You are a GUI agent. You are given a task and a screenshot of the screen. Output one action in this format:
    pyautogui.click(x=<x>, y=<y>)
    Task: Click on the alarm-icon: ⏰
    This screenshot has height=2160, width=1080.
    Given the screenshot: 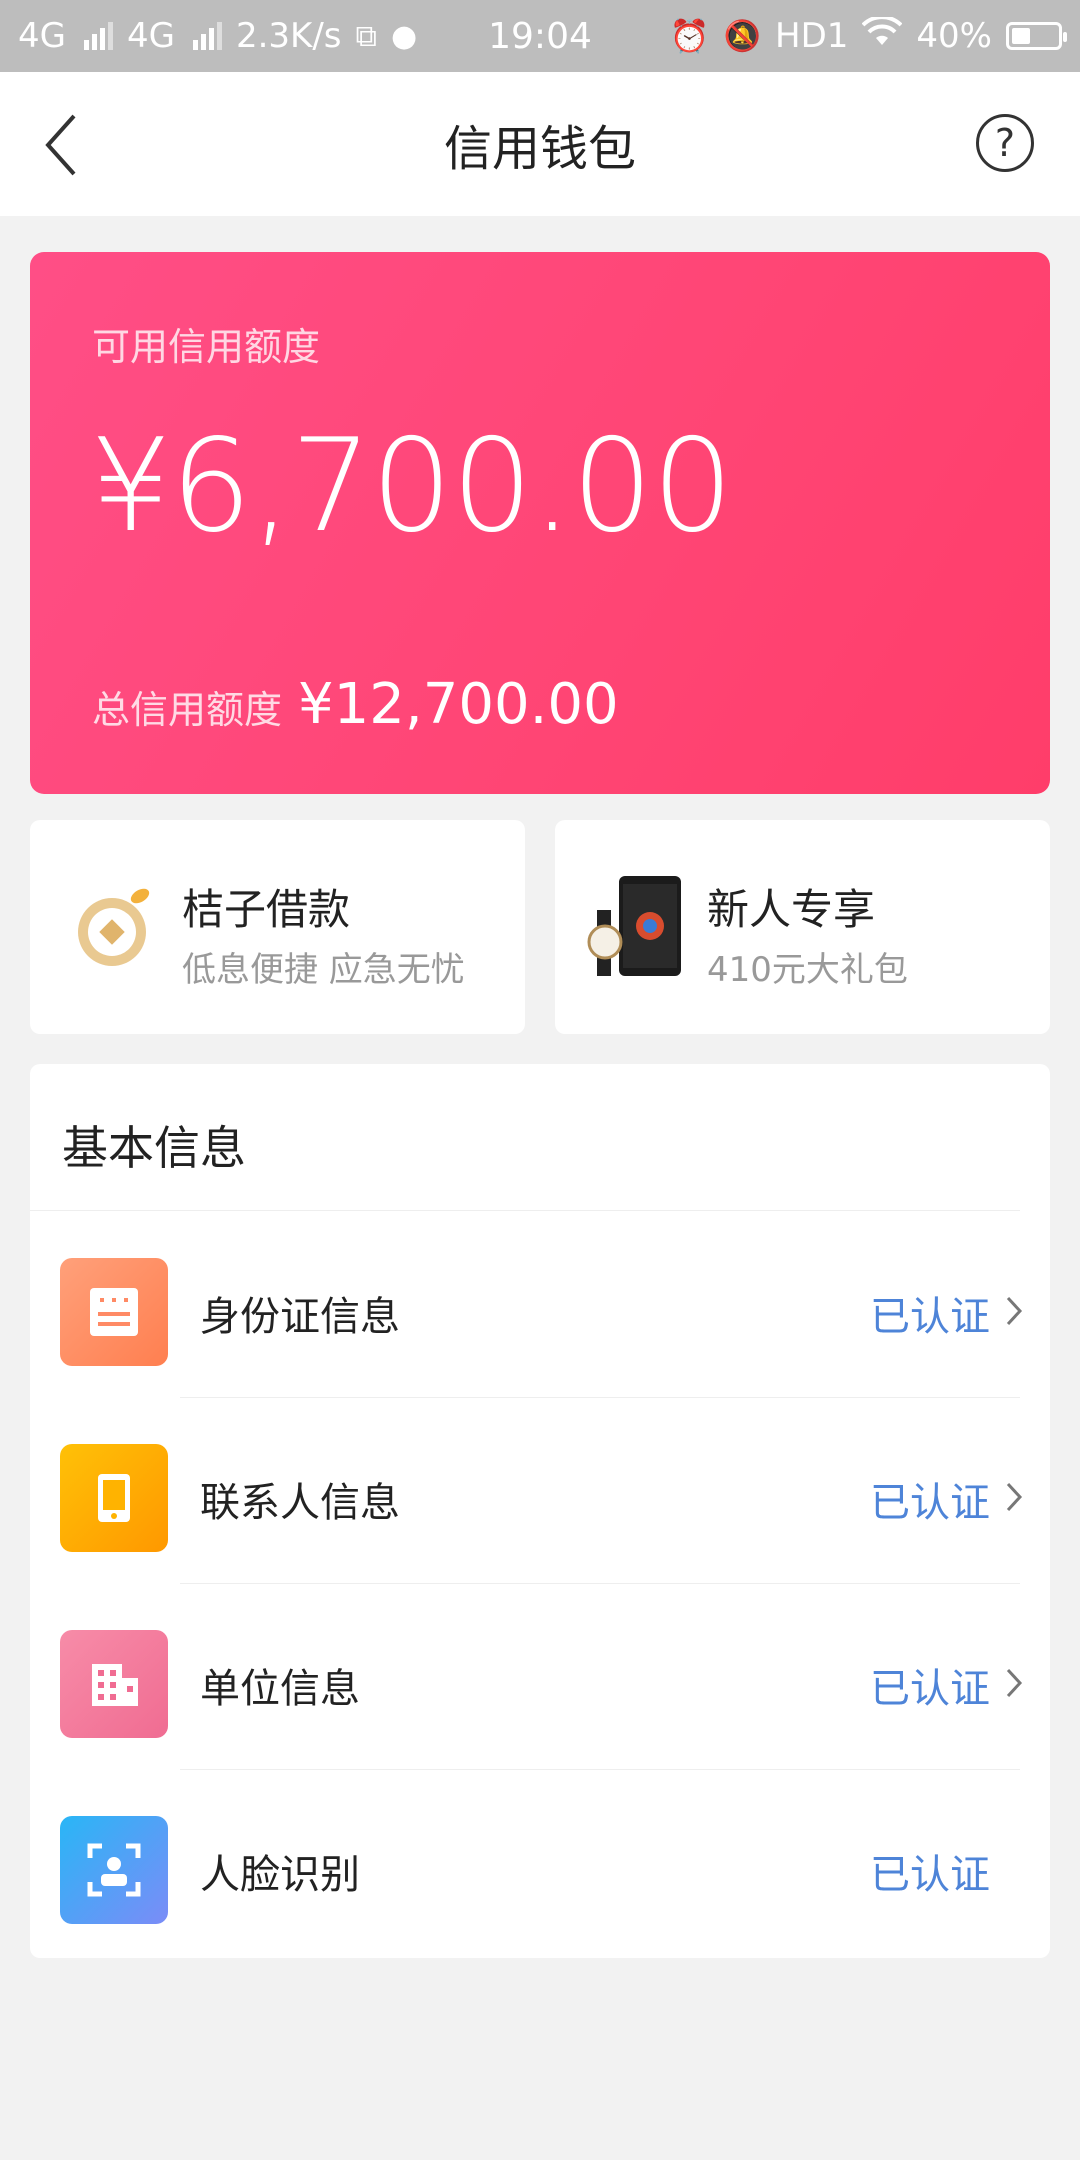 What is the action you would take?
    pyautogui.click(x=689, y=36)
    